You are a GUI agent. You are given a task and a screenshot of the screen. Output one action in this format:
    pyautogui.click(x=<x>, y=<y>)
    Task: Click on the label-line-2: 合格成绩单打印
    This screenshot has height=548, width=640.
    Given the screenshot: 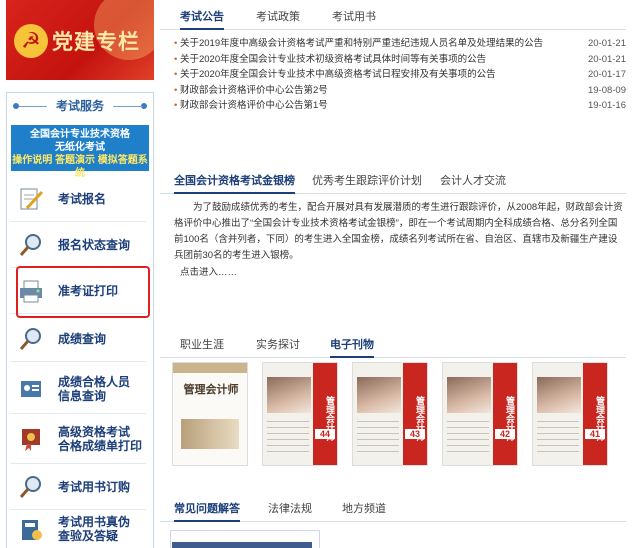 What is the action you would take?
    pyautogui.click(x=100, y=445)
    